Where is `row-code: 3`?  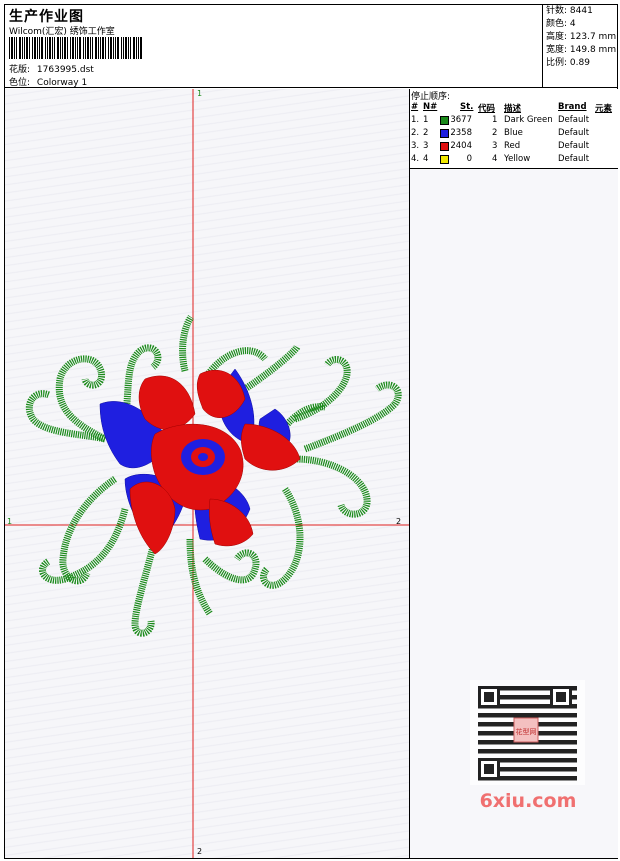 row-code: 3 is located at coordinates (495, 146).